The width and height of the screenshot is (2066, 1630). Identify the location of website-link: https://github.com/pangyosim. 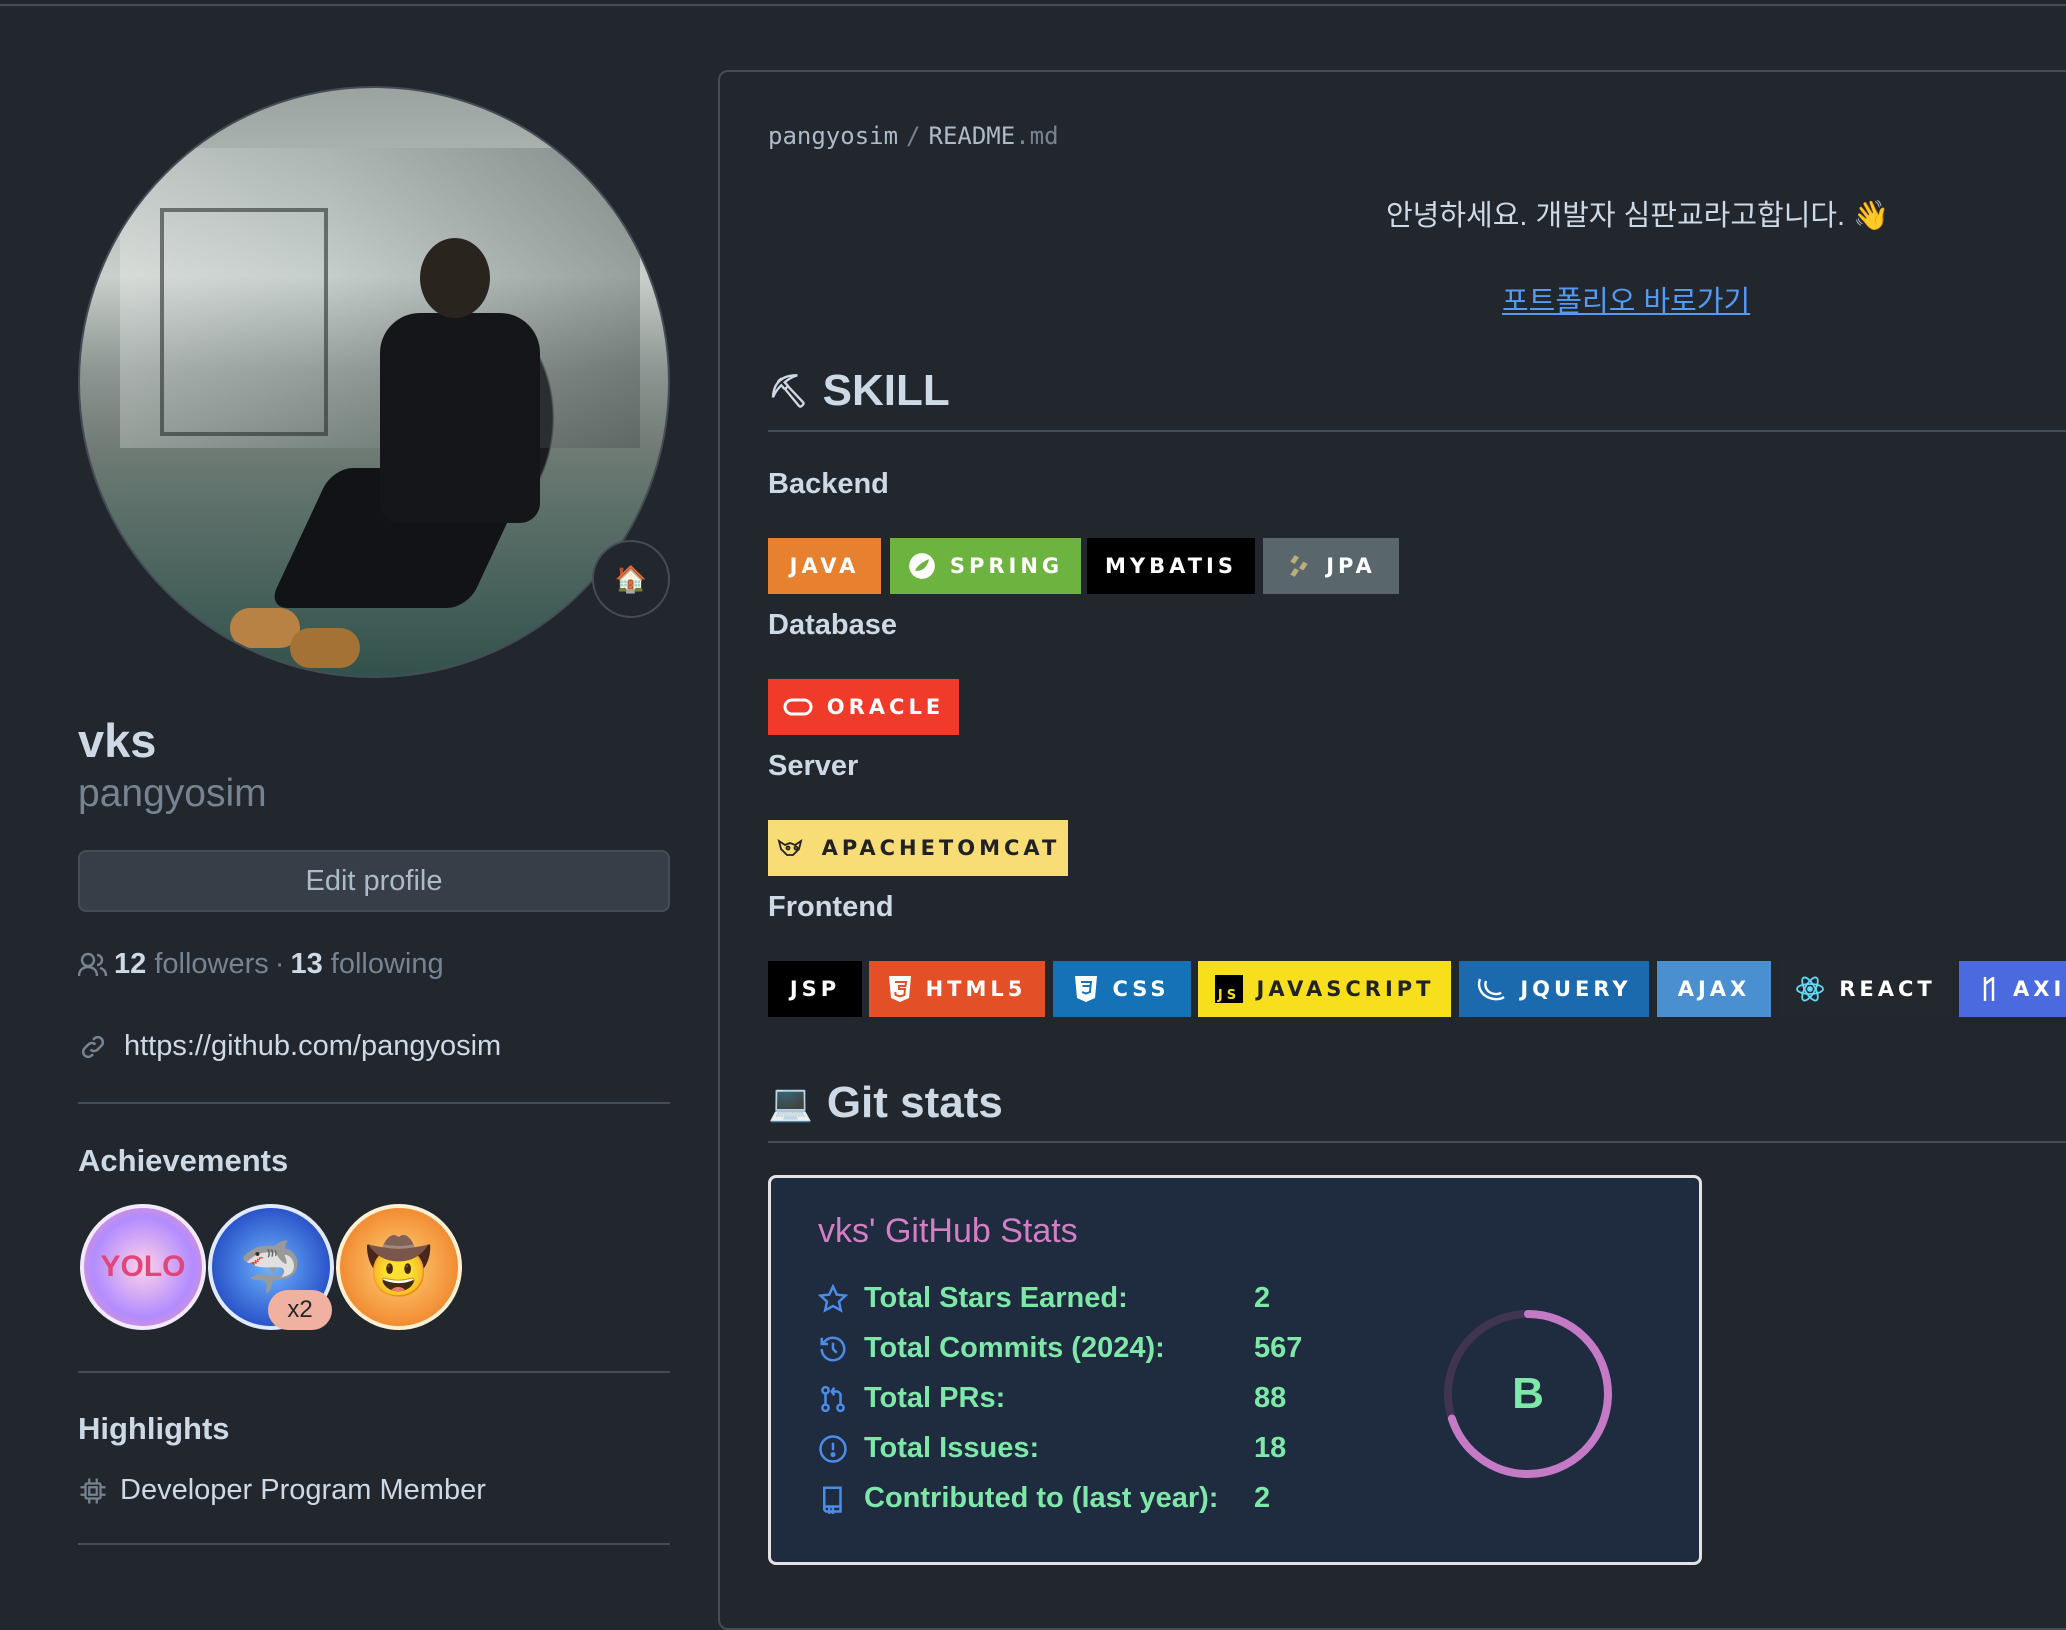
(312, 1046).